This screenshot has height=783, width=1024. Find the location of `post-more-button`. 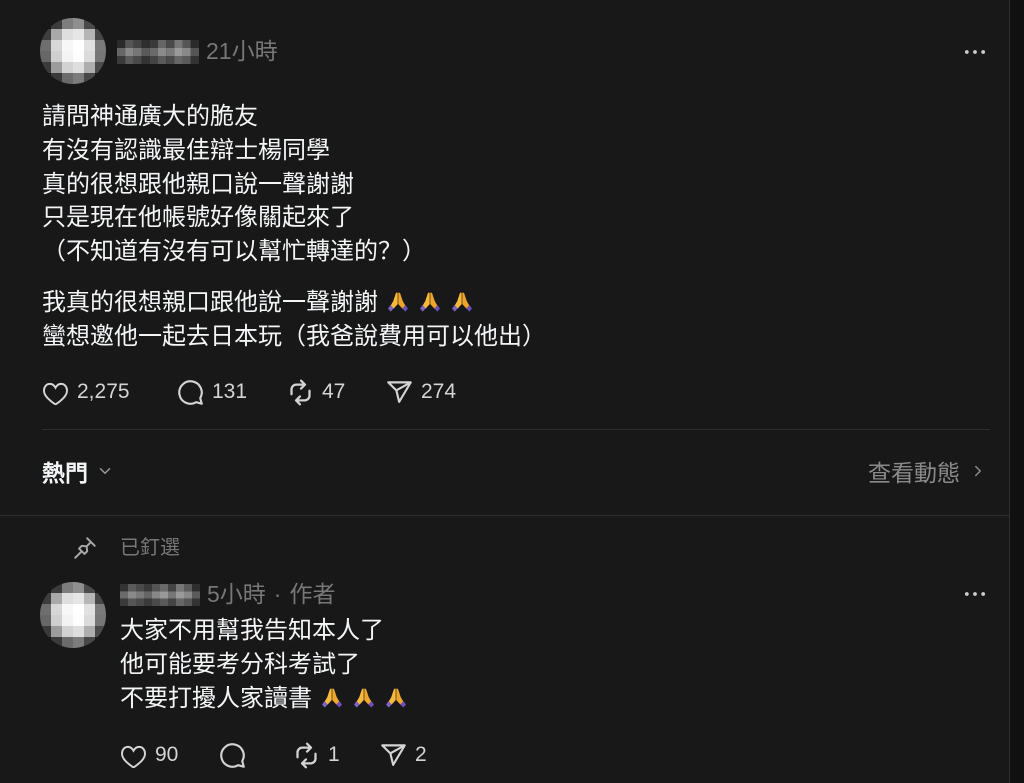

post-more-button is located at coordinates (975, 52).